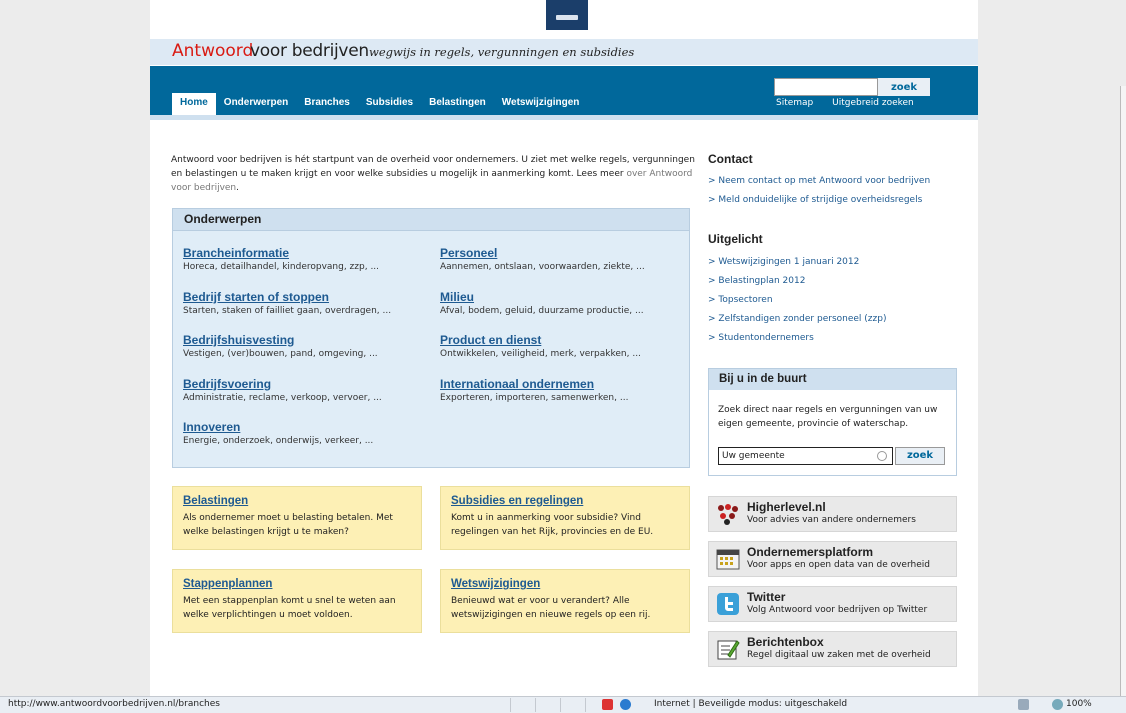  Describe the element at coordinates (802, 319) in the screenshot. I see `uitgelicht-label: Zelfstandigen zonder personeel (zzp)` at that location.